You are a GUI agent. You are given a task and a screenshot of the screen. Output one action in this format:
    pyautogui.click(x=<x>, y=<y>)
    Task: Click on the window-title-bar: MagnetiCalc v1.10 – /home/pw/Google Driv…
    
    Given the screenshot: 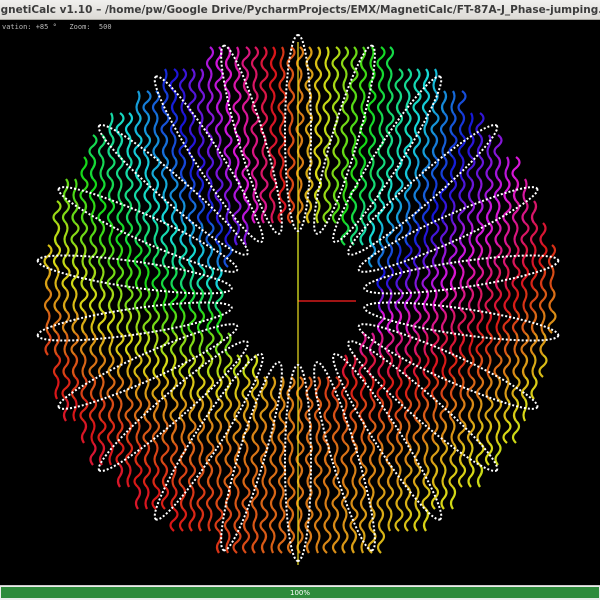 What is the action you would take?
    pyautogui.click(x=300, y=10)
    